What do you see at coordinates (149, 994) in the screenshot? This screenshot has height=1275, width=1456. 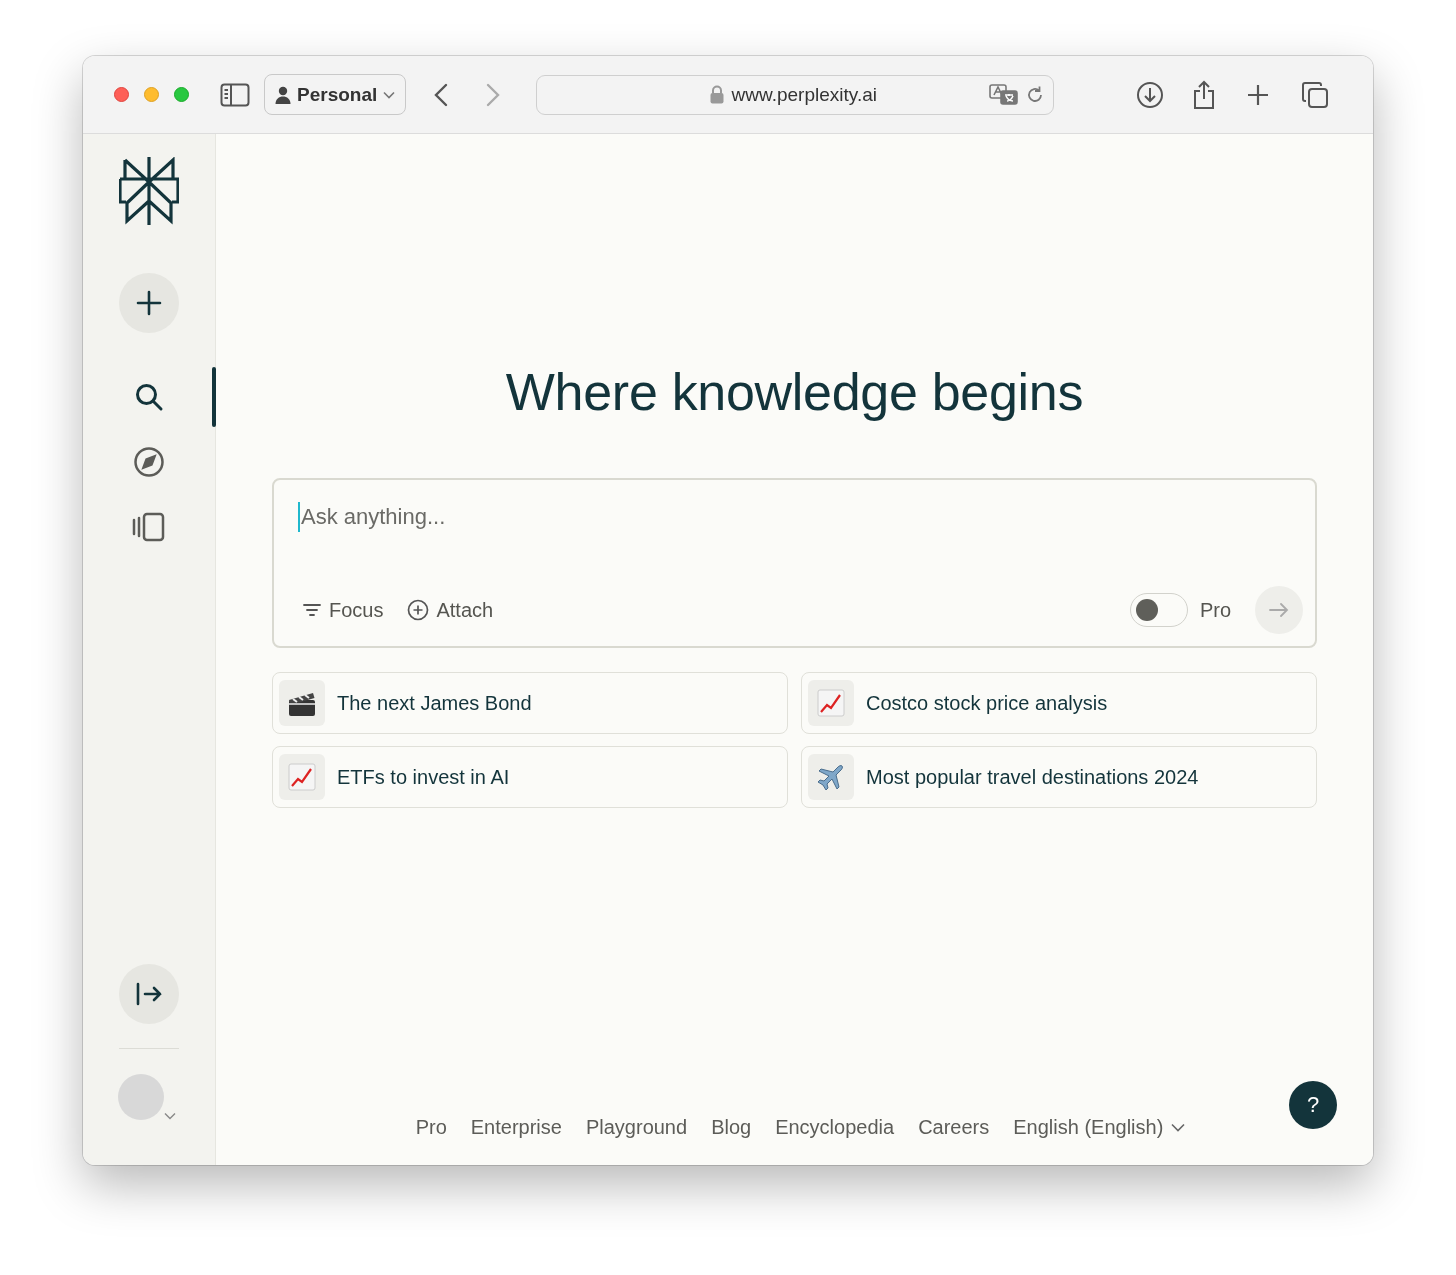 I see `arrow-right-to-bar-icon` at bounding box center [149, 994].